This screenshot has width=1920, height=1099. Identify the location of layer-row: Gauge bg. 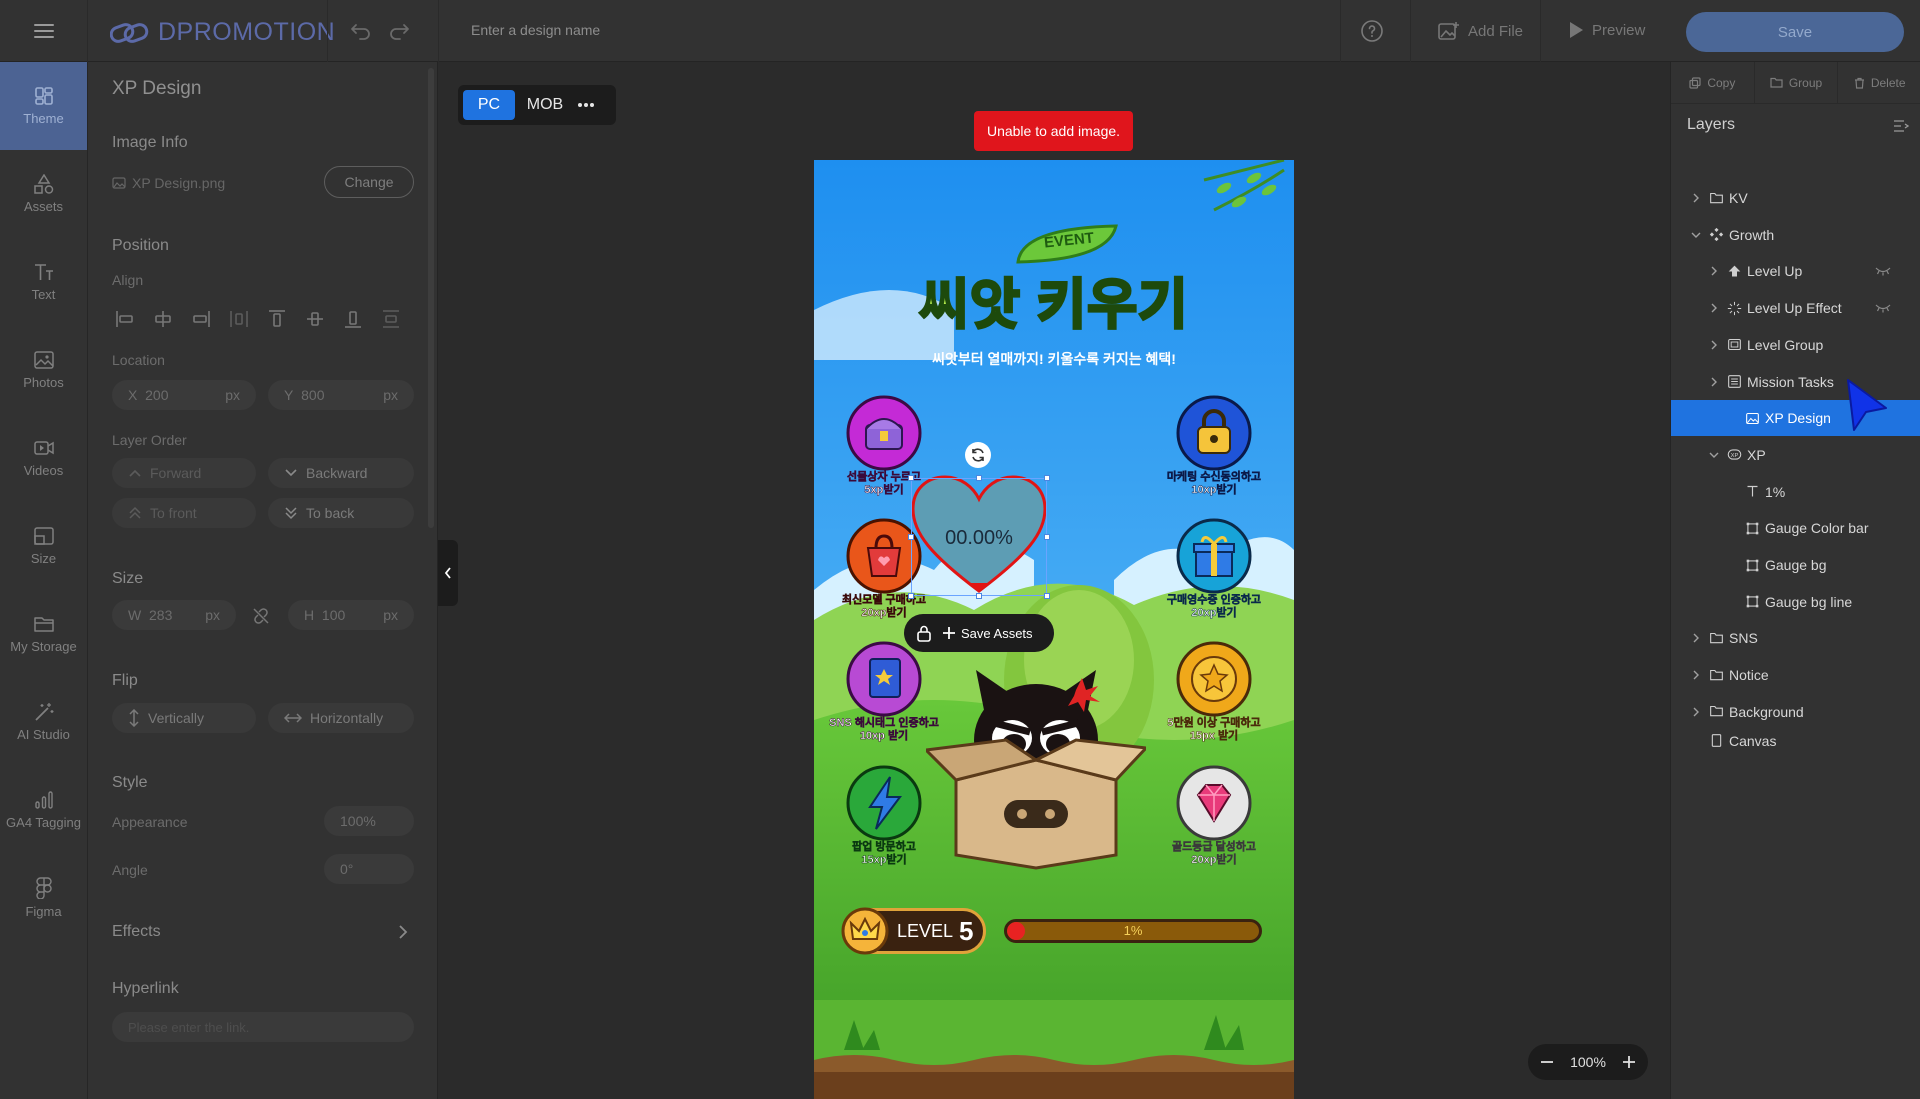
(1795, 565).